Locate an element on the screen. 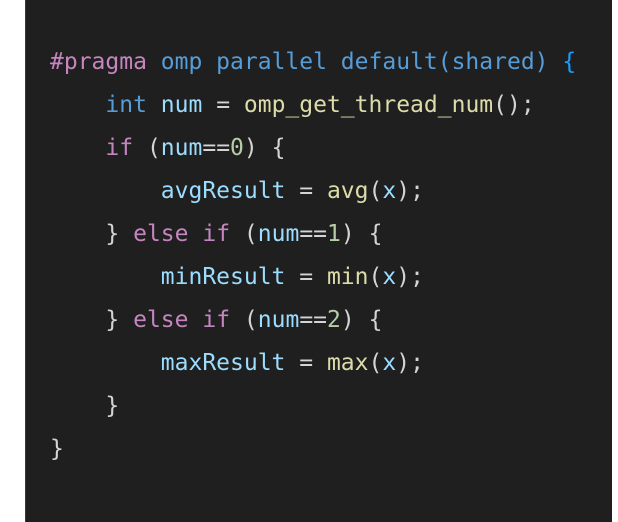 This screenshot has height=522, width=618. code-token: avgResult is located at coordinates (223, 191).